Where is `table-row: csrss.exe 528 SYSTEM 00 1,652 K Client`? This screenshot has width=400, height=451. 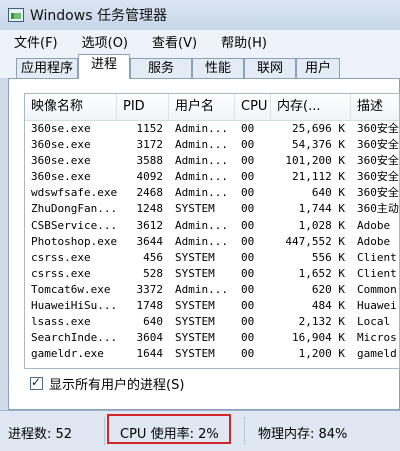 table-row: csrss.exe 528 SYSTEM 00 1,652 K Client is located at coordinates (212, 274).